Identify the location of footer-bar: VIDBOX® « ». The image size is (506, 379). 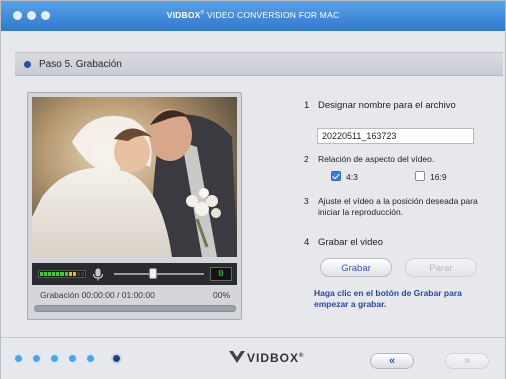
(253, 358).